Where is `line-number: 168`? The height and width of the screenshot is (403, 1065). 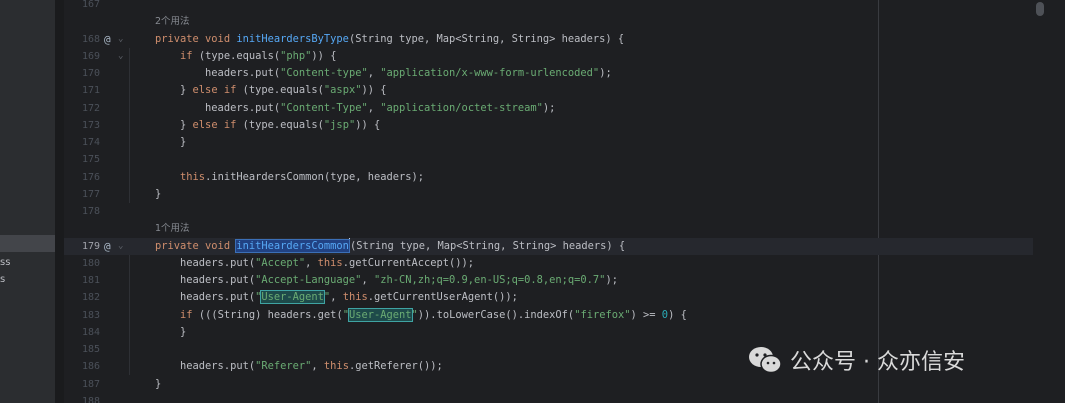 line-number: 168 is located at coordinates (90, 39).